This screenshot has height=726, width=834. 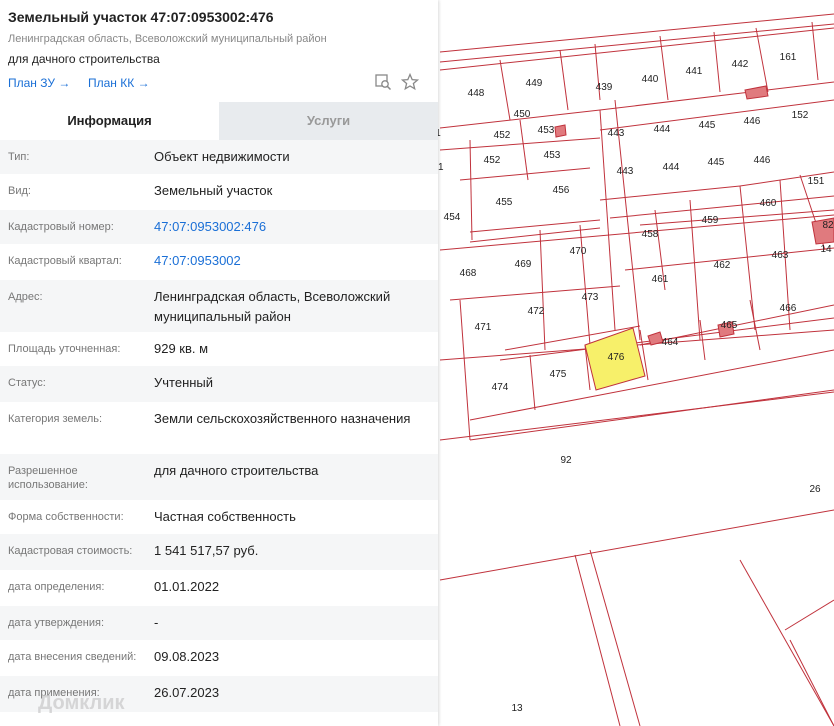 What do you see at coordinates (500, 387) in the screenshot?
I see `parcel-label: 474` at bounding box center [500, 387].